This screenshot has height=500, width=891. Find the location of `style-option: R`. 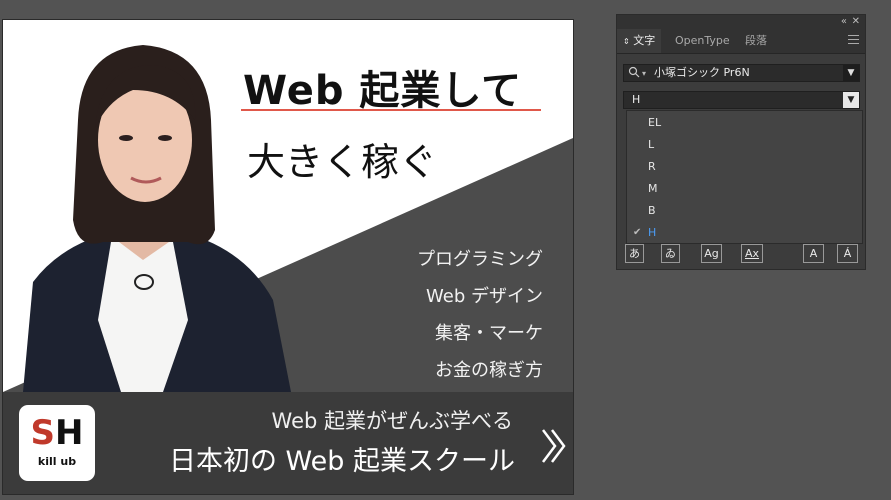

style-option: R is located at coordinates (652, 167).